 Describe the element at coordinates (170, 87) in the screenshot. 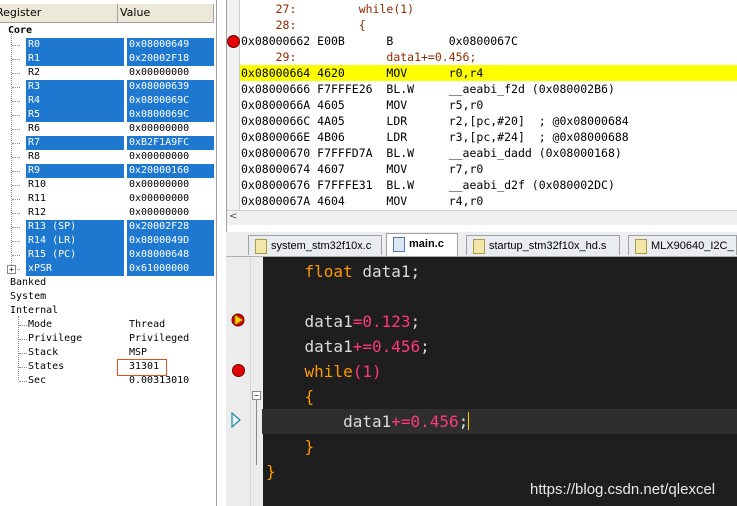

I see `register-value: 0x08000639` at that location.